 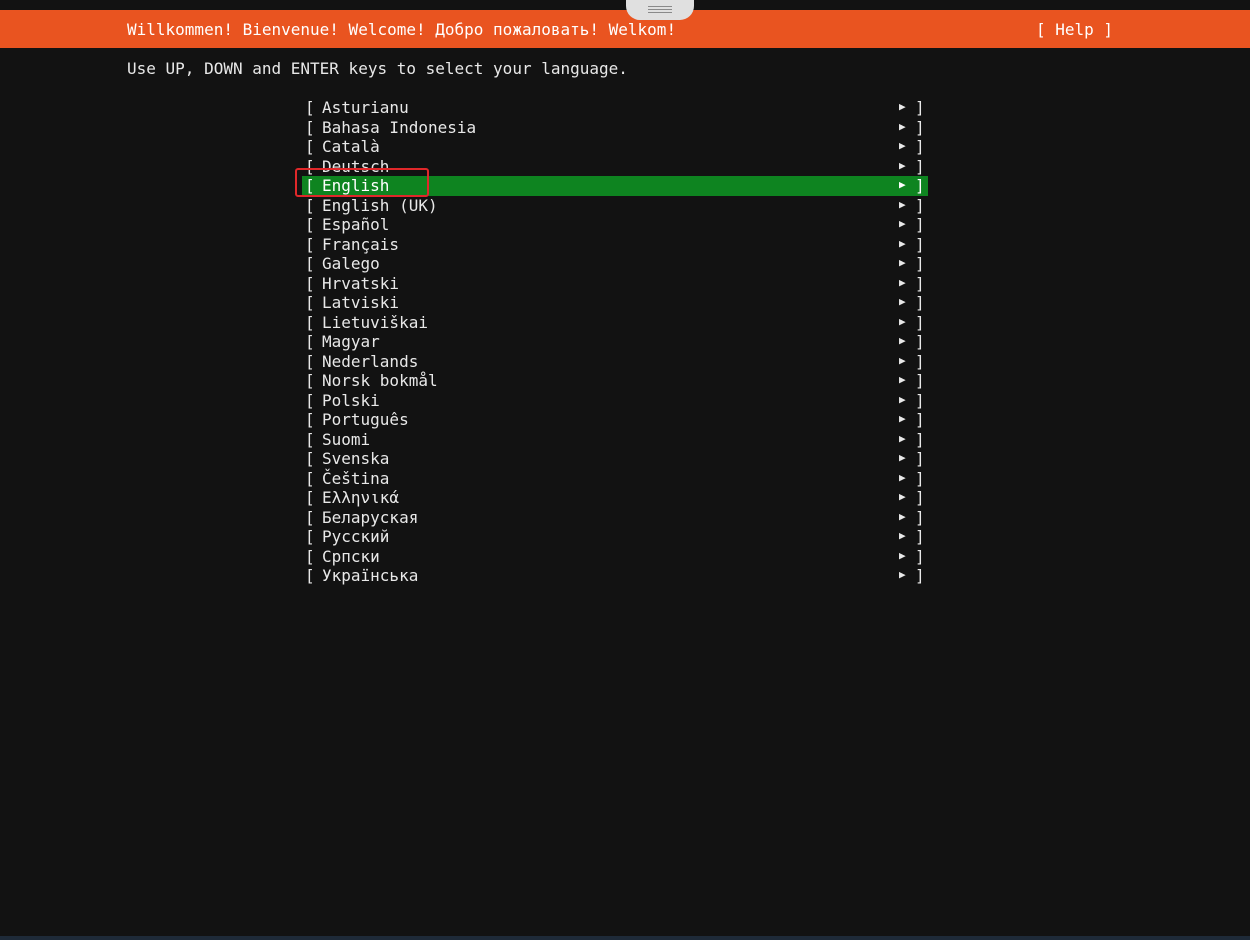 I want to click on language-option: [Magyar ▶], so click(x=615, y=342).